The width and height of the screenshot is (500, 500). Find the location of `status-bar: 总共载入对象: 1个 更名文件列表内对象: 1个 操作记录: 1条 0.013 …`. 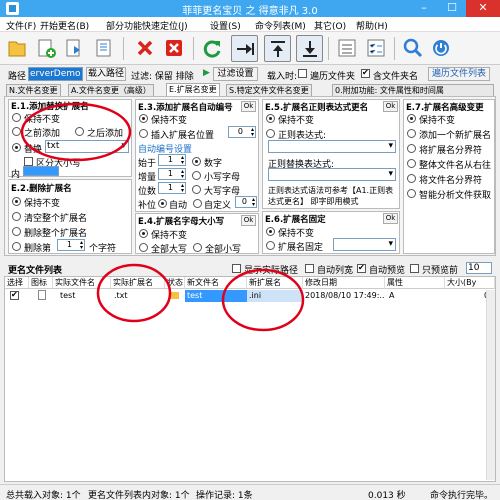

status-bar: 总共载入对象: 1个 更名文件列表内对象: 1个 操作记录: 1条 0.013 … is located at coordinates (250, 492).